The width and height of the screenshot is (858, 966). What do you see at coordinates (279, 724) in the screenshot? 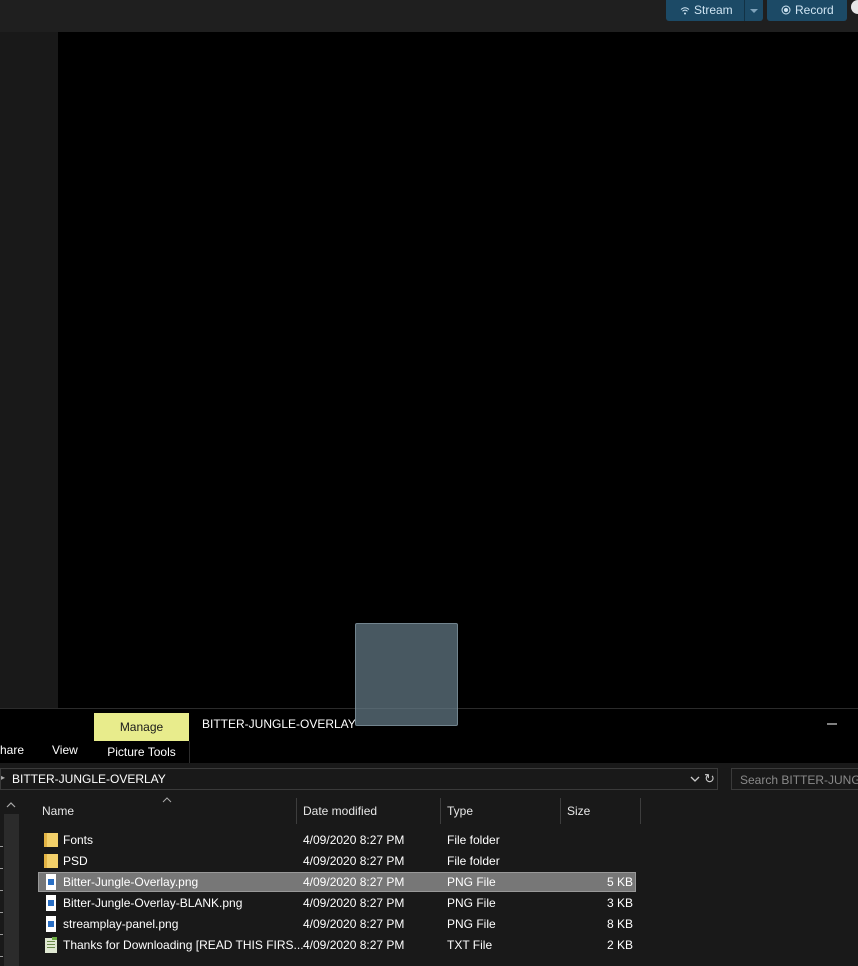
I see `window-title: BITTER-JUNGLE-OVERLAY` at bounding box center [279, 724].